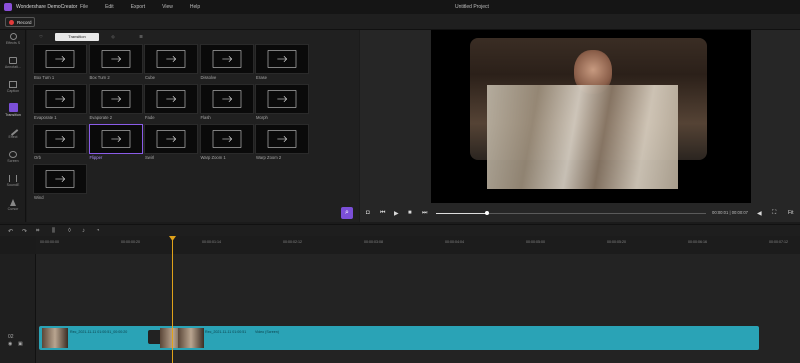  I want to click on eye-icon: ◉, so click(10, 344).